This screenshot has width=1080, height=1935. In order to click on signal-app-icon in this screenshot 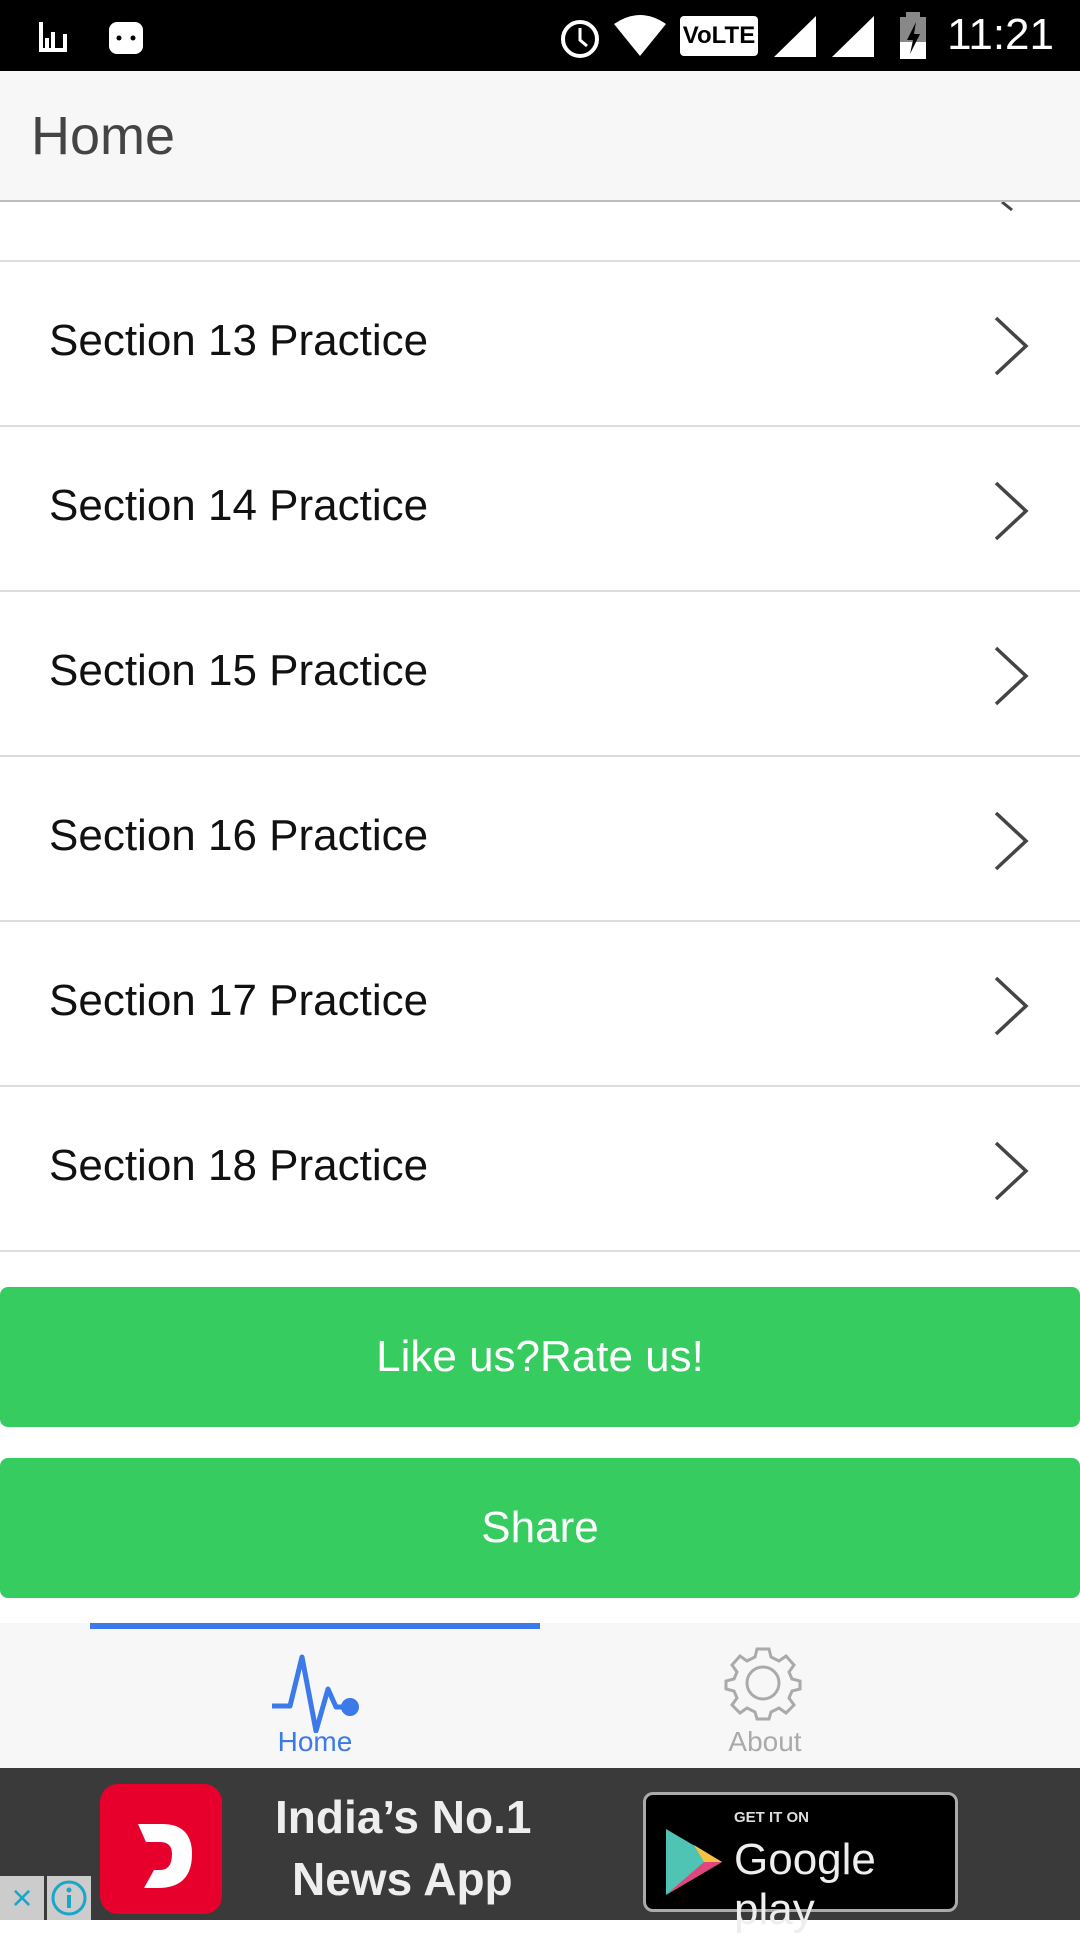, I will do `click(53, 37)`.